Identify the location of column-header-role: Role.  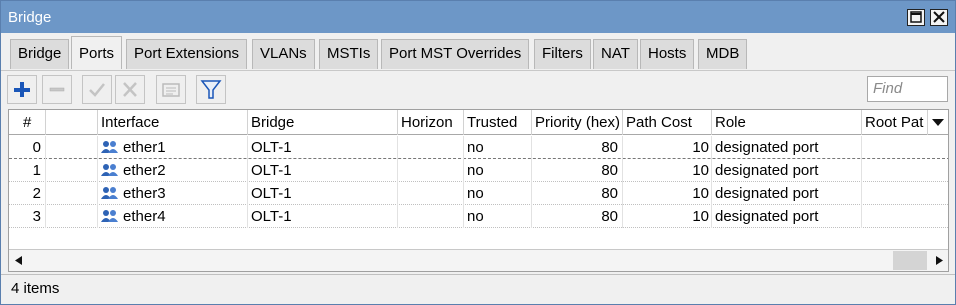
(787, 122).